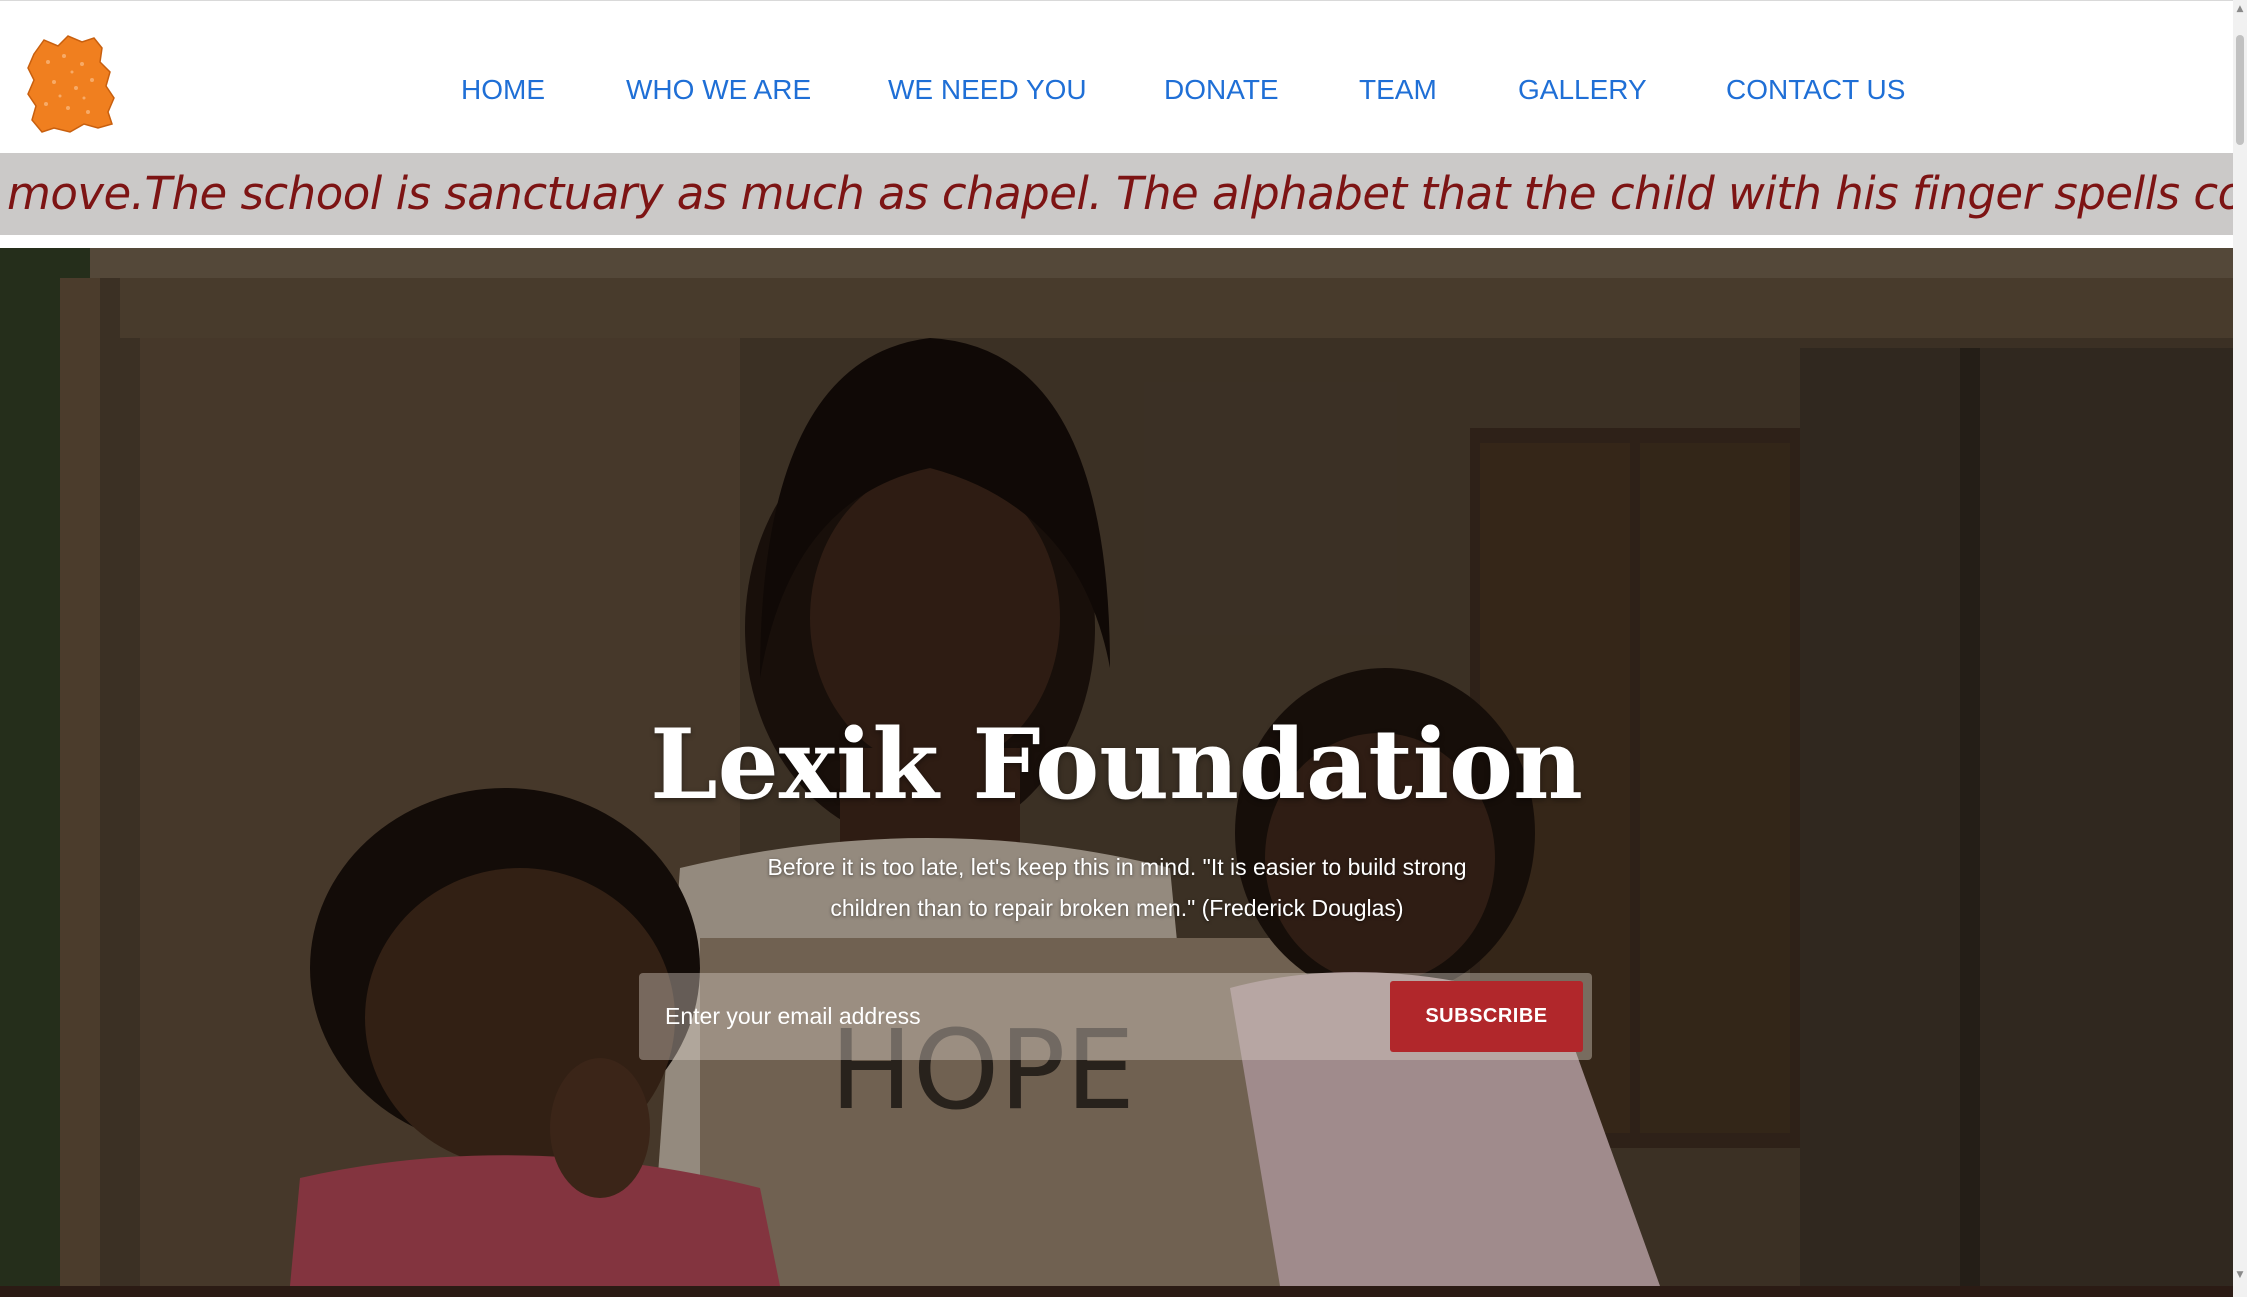 Image resolution: width=2247 pixels, height=1297 pixels. Describe the element at coordinates (1486, 1016) in the screenshot. I see `subscribe-button: SUBSCRIBE` at that location.